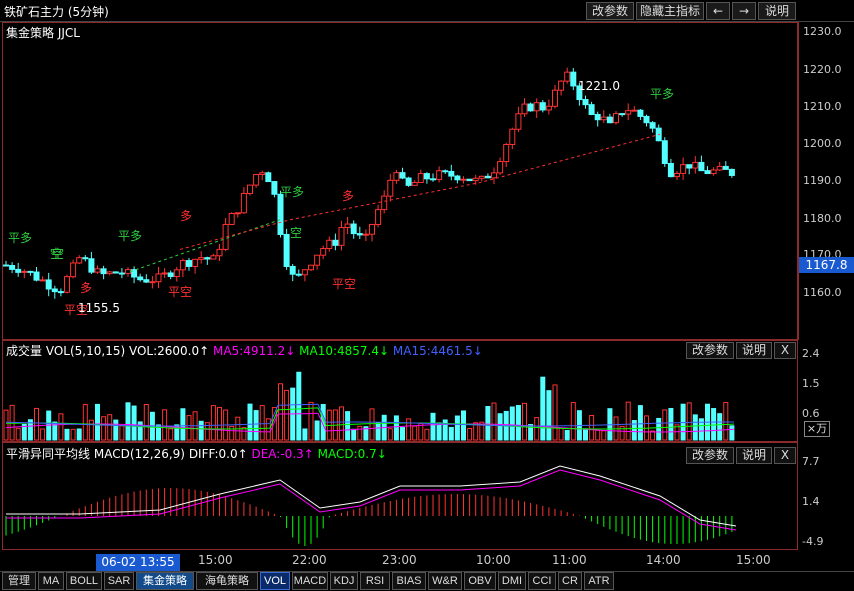  What do you see at coordinates (84, 581) in the screenshot?
I see `tab-boll: BOLL` at bounding box center [84, 581].